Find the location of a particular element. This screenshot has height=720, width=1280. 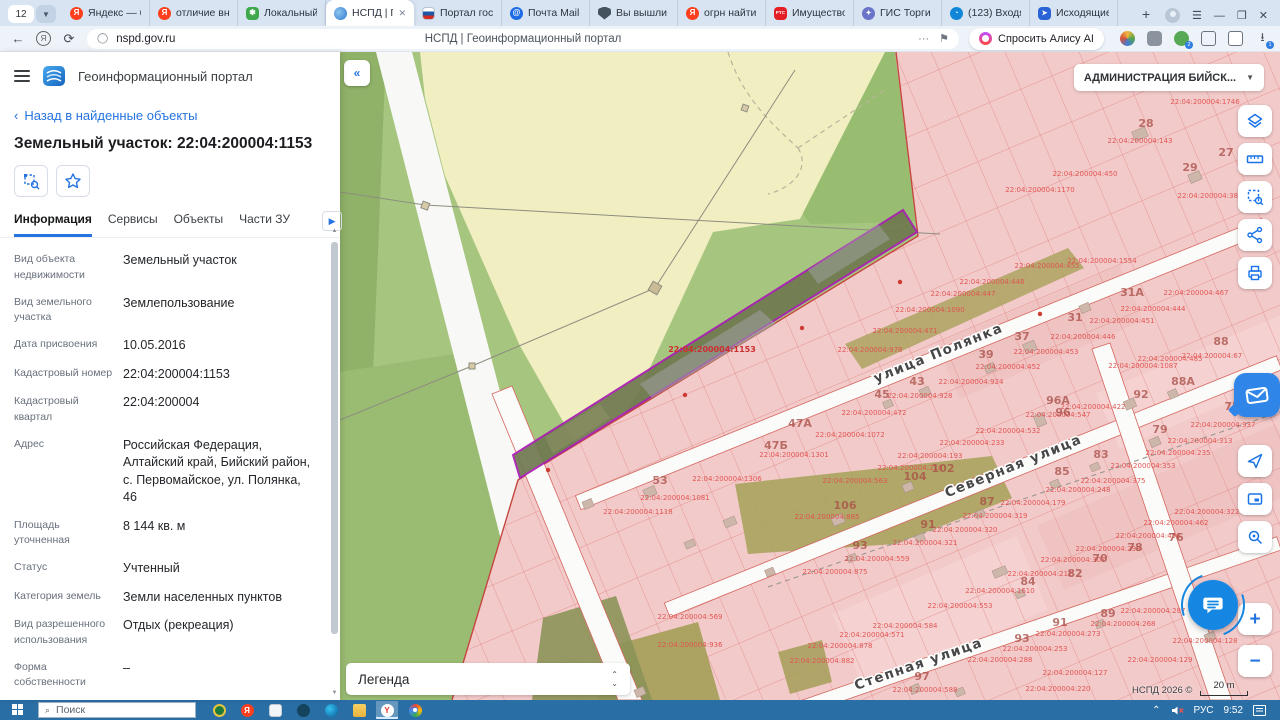

taskbar-app-chrome is located at coordinates (415, 710).